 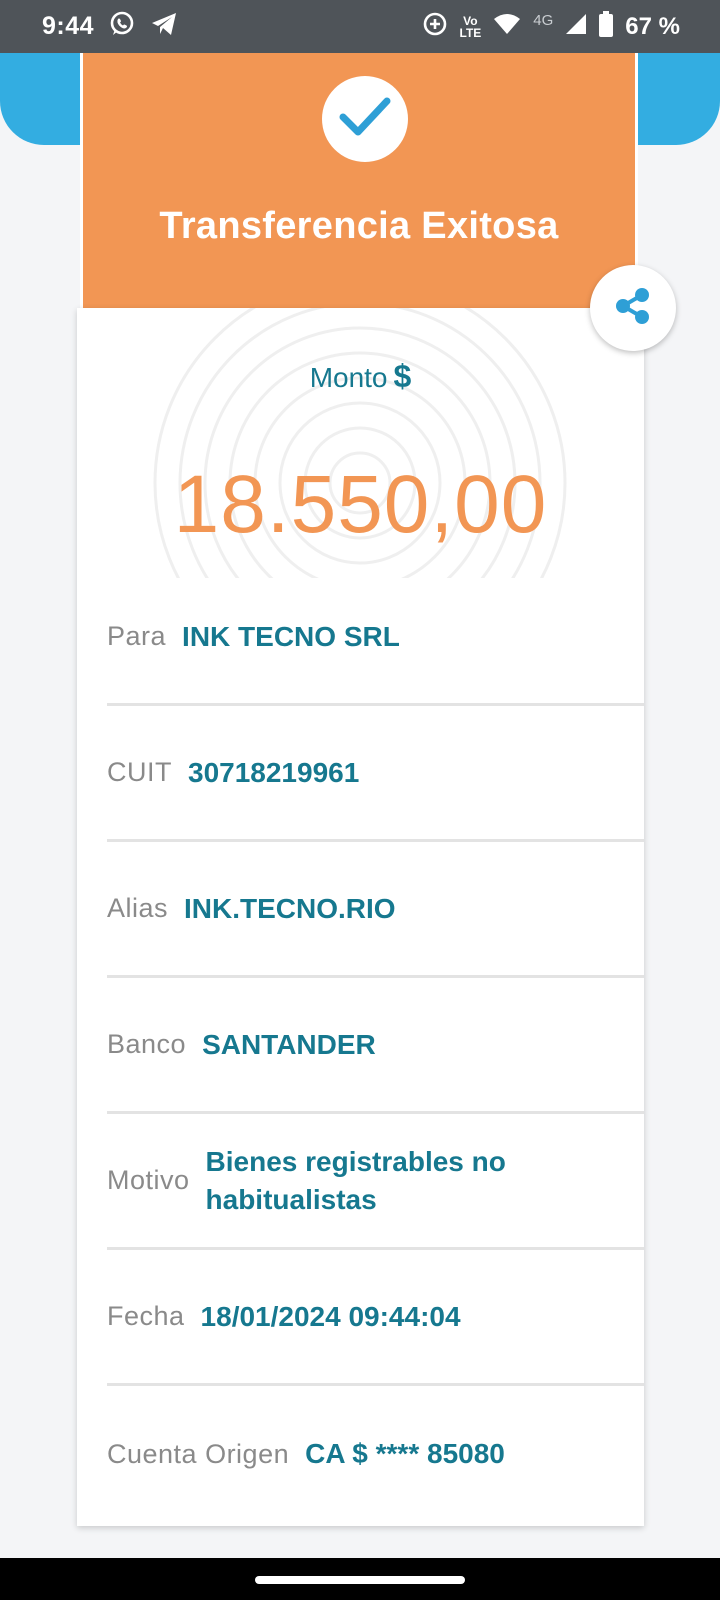 What do you see at coordinates (198, 1453) in the screenshot?
I see `detail-label: Cuenta Origen` at bounding box center [198, 1453].